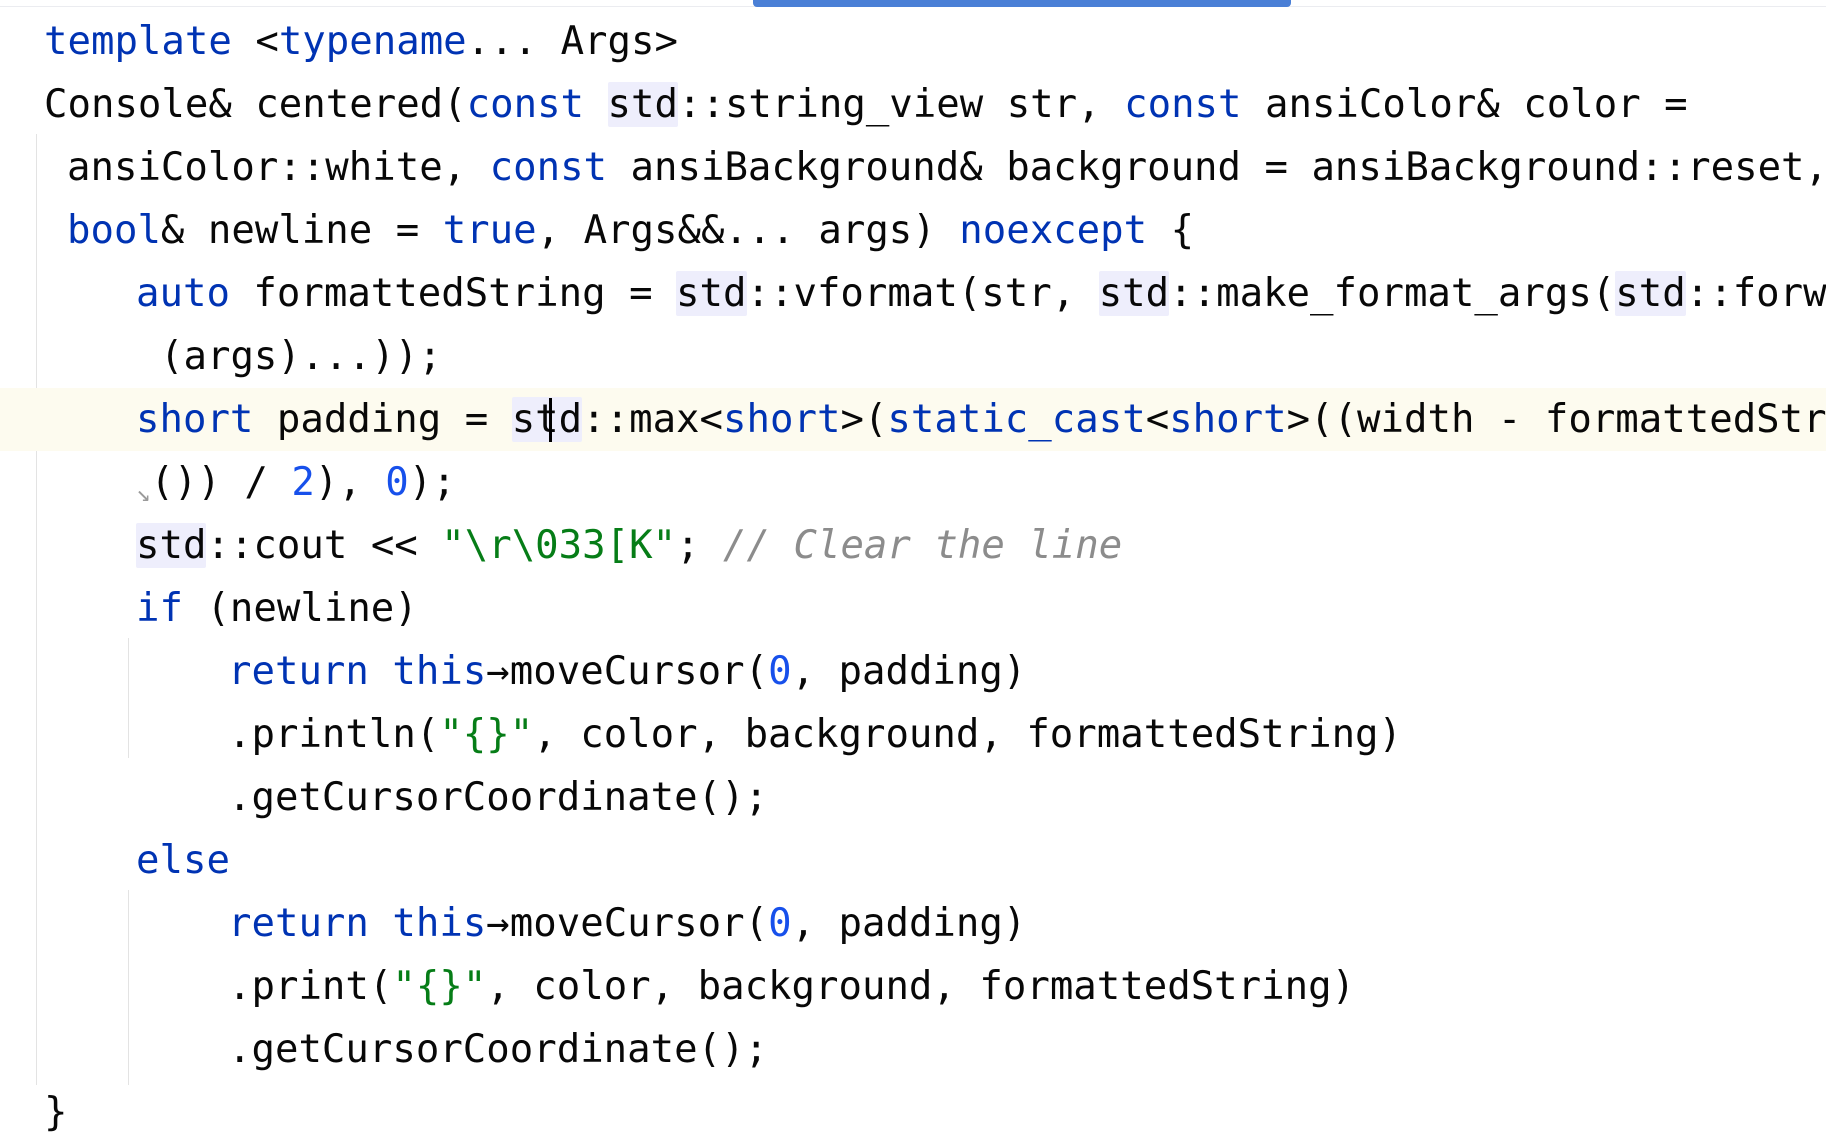 The image size is (1826, 1142). What do you see at coordinates (114, 230) in the screenshot?
I see `code-token: bool` at bounding box center [114, 230].